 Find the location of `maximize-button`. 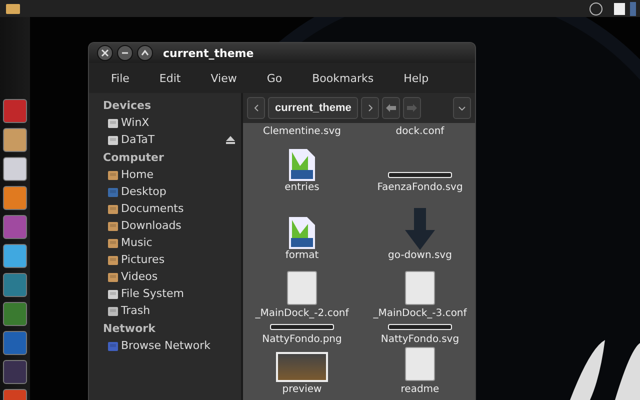

maximize-button is located at coordinates (145, 53).